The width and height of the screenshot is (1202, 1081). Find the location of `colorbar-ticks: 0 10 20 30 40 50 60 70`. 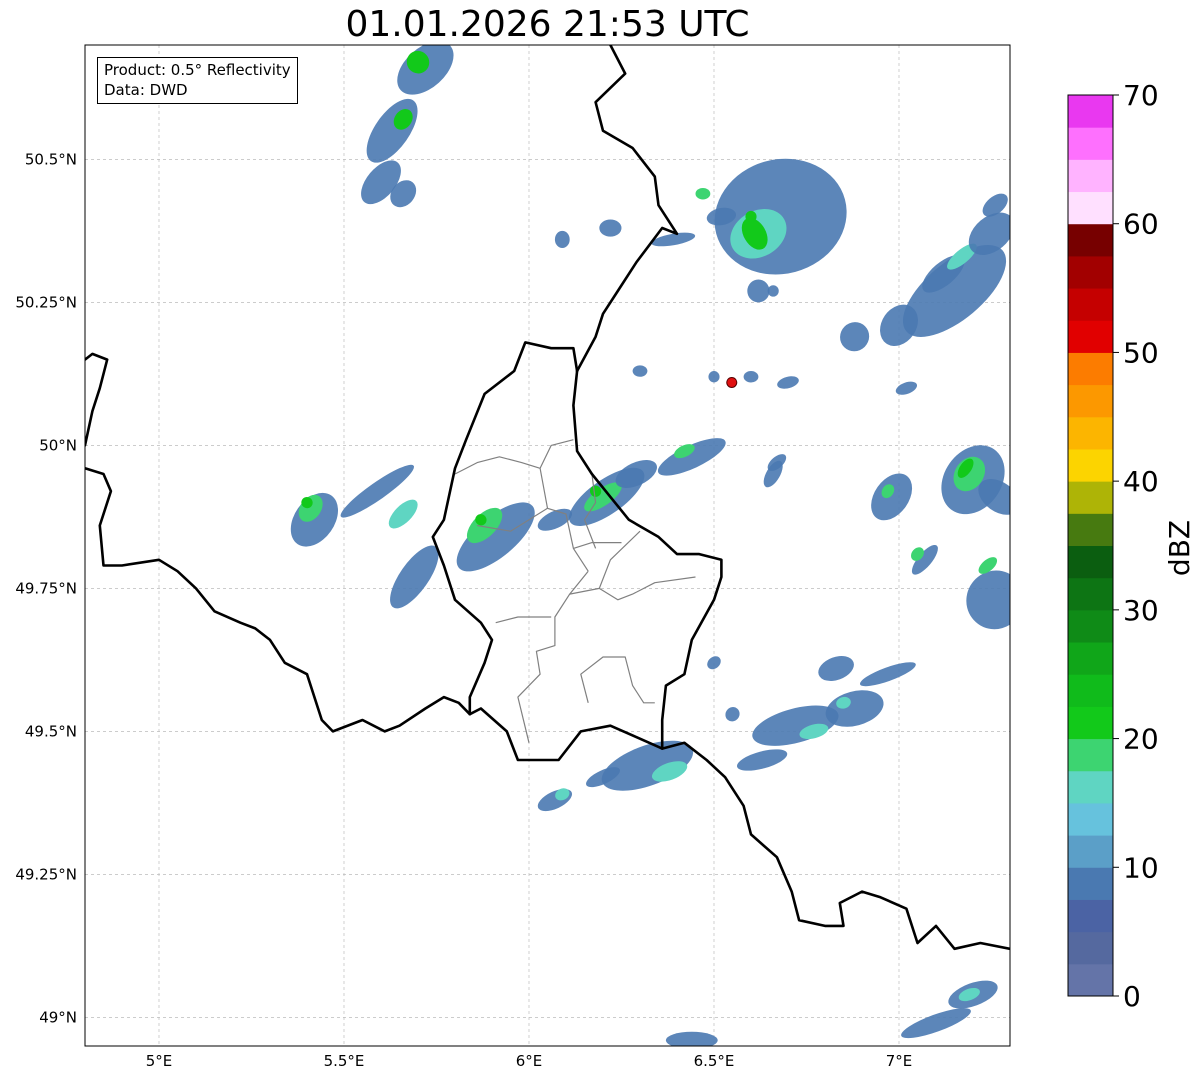

colorbar-ticks: 0 10 20 30 40 50 60 70 is located at coordinates (1136, 546).